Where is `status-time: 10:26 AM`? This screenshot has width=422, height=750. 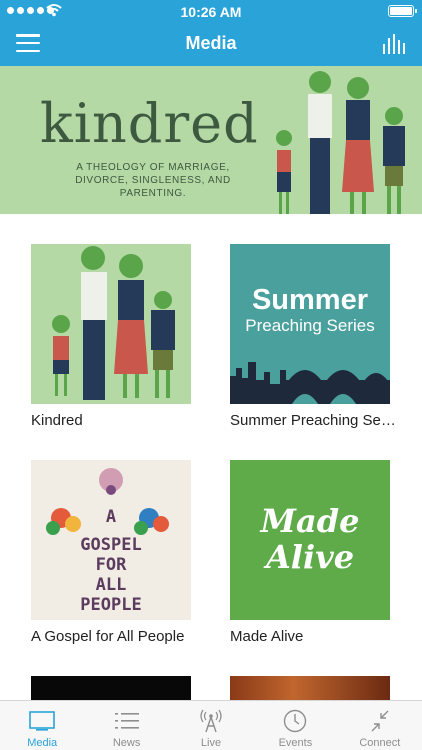
status-time: 10:26 AM is located at coordinates (211, 12).